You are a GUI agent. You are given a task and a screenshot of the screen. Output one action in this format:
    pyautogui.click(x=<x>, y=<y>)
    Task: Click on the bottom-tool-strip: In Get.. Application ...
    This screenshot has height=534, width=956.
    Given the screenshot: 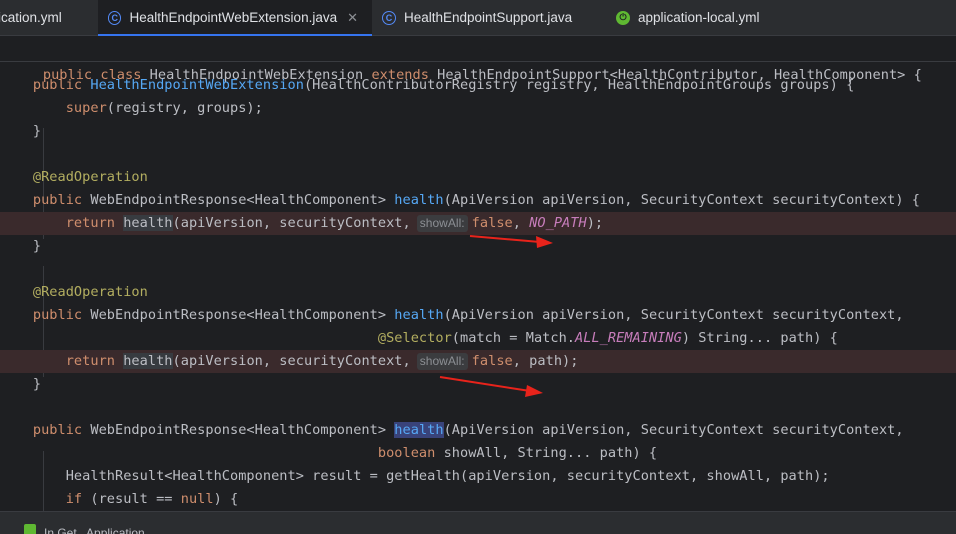 What is the action you would take?
    pyautogui.click(x=478, y=522)
    